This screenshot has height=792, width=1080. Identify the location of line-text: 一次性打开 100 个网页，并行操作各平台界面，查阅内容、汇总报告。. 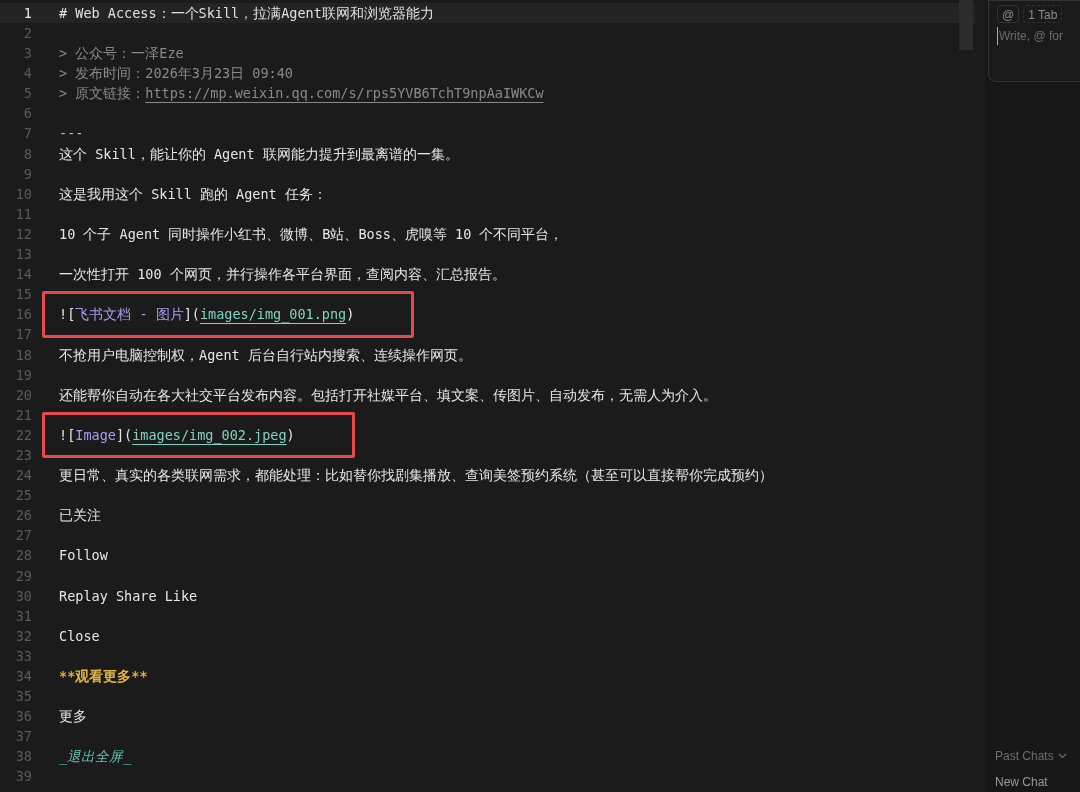
(282, 275).